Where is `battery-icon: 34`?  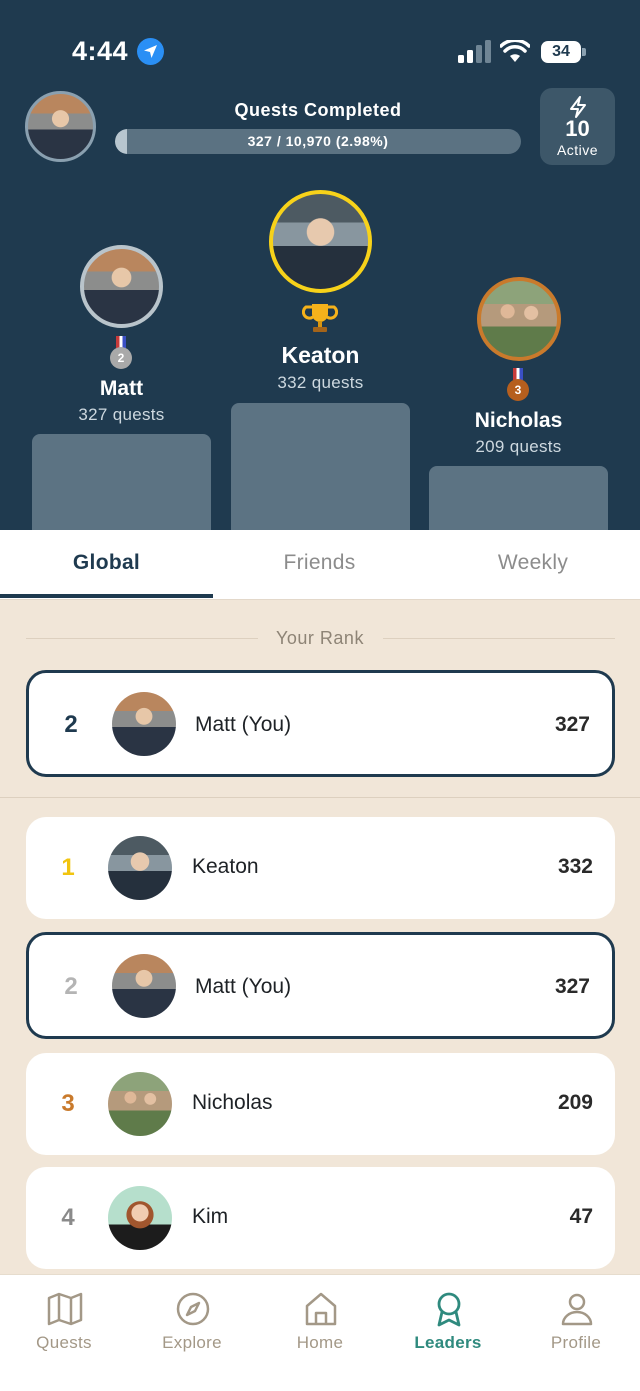 battery-icon: 34 is located at coordinates (561, 52).